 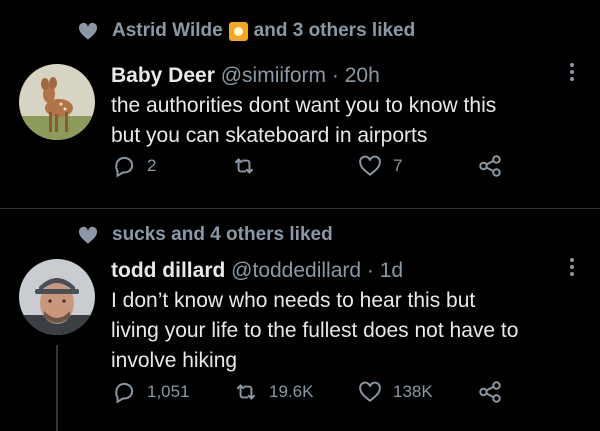 I want to click on tweet-header: todd dillard @toddedillard · 1d, so click(x=257, y=271).